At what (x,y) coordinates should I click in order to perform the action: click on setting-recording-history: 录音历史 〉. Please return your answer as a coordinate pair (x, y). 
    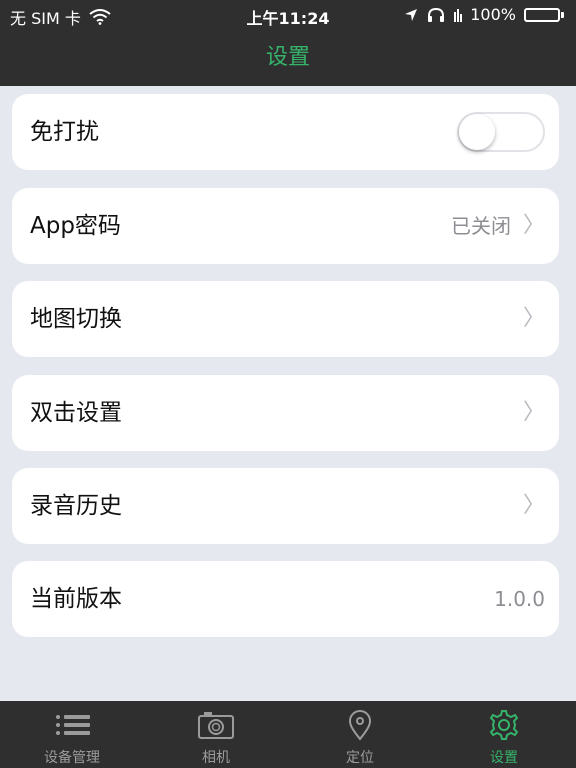
    Looking at the image, I should click on (285, 506).